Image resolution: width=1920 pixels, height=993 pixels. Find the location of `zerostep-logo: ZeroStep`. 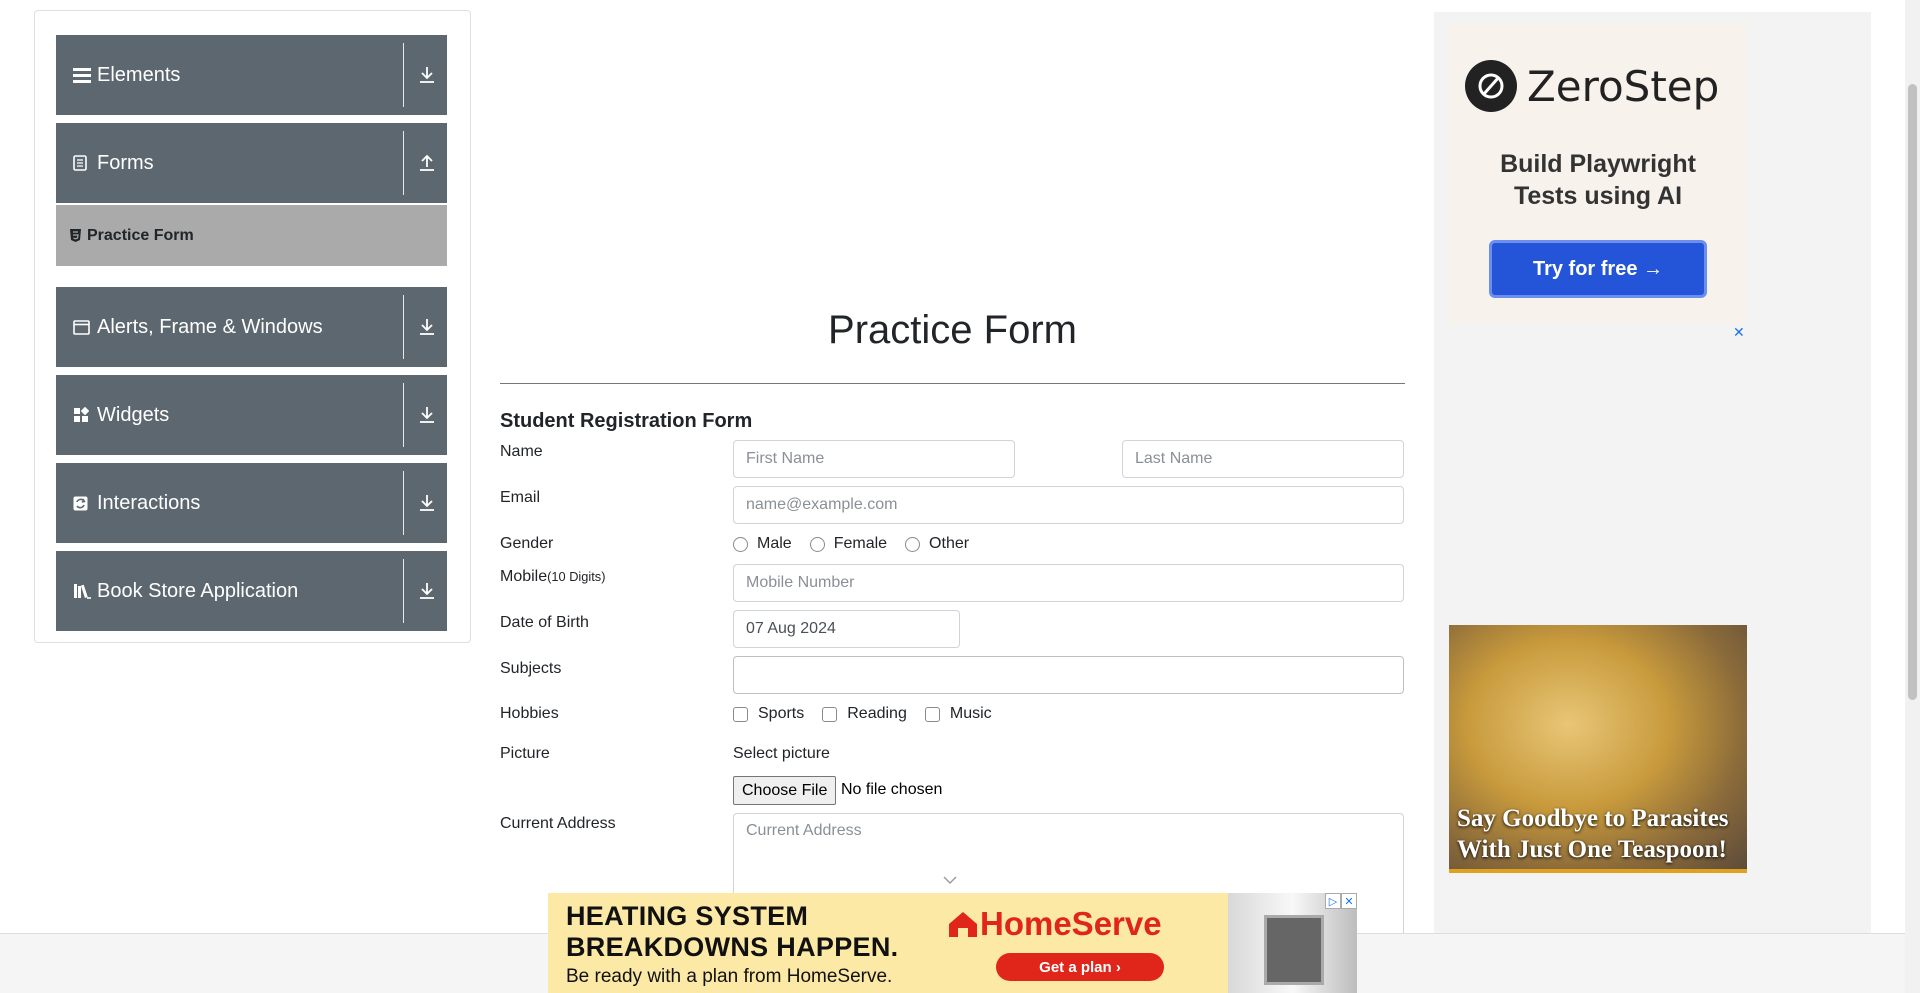

zerostep-logo: ZeroStep is located at coordinates (1592, 86).